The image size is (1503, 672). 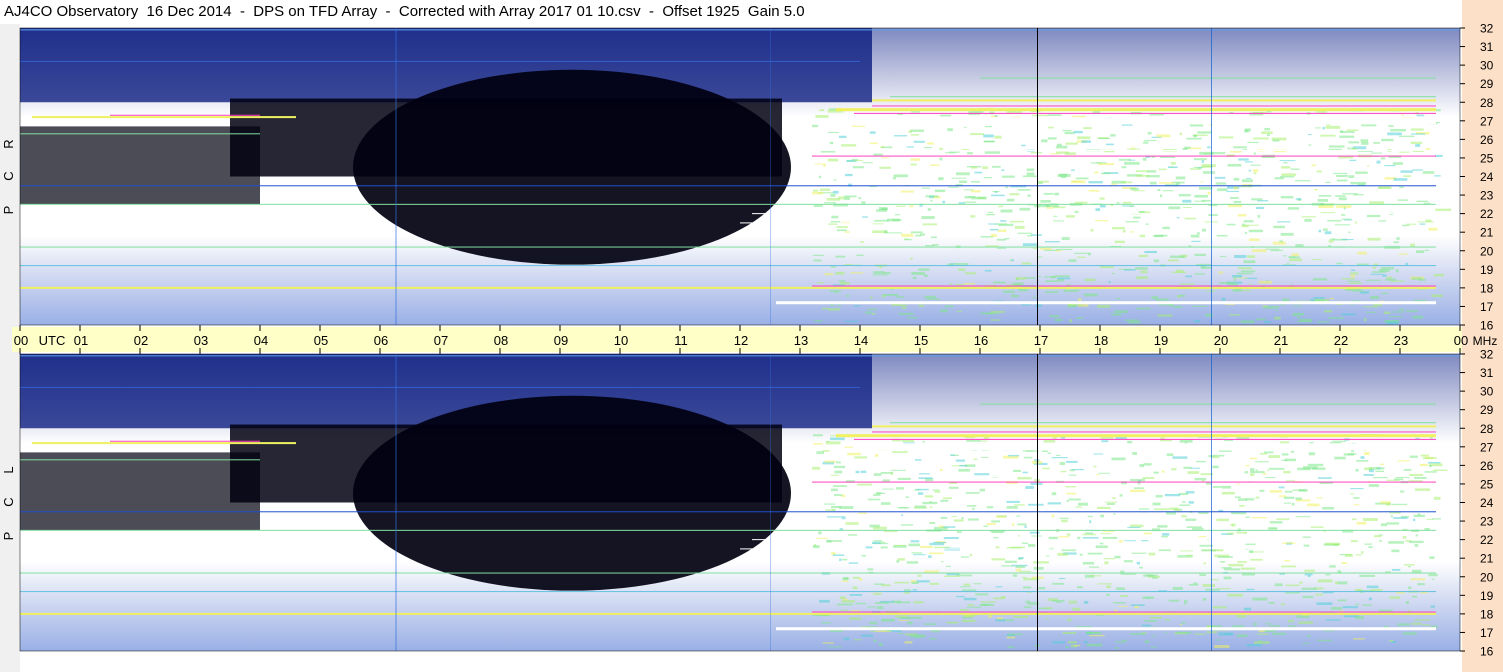 What do you see at coordinates (1487, 121) in the screenshot?
I see `frequency-tick-label: 27` at bounding box center [1487, 121].